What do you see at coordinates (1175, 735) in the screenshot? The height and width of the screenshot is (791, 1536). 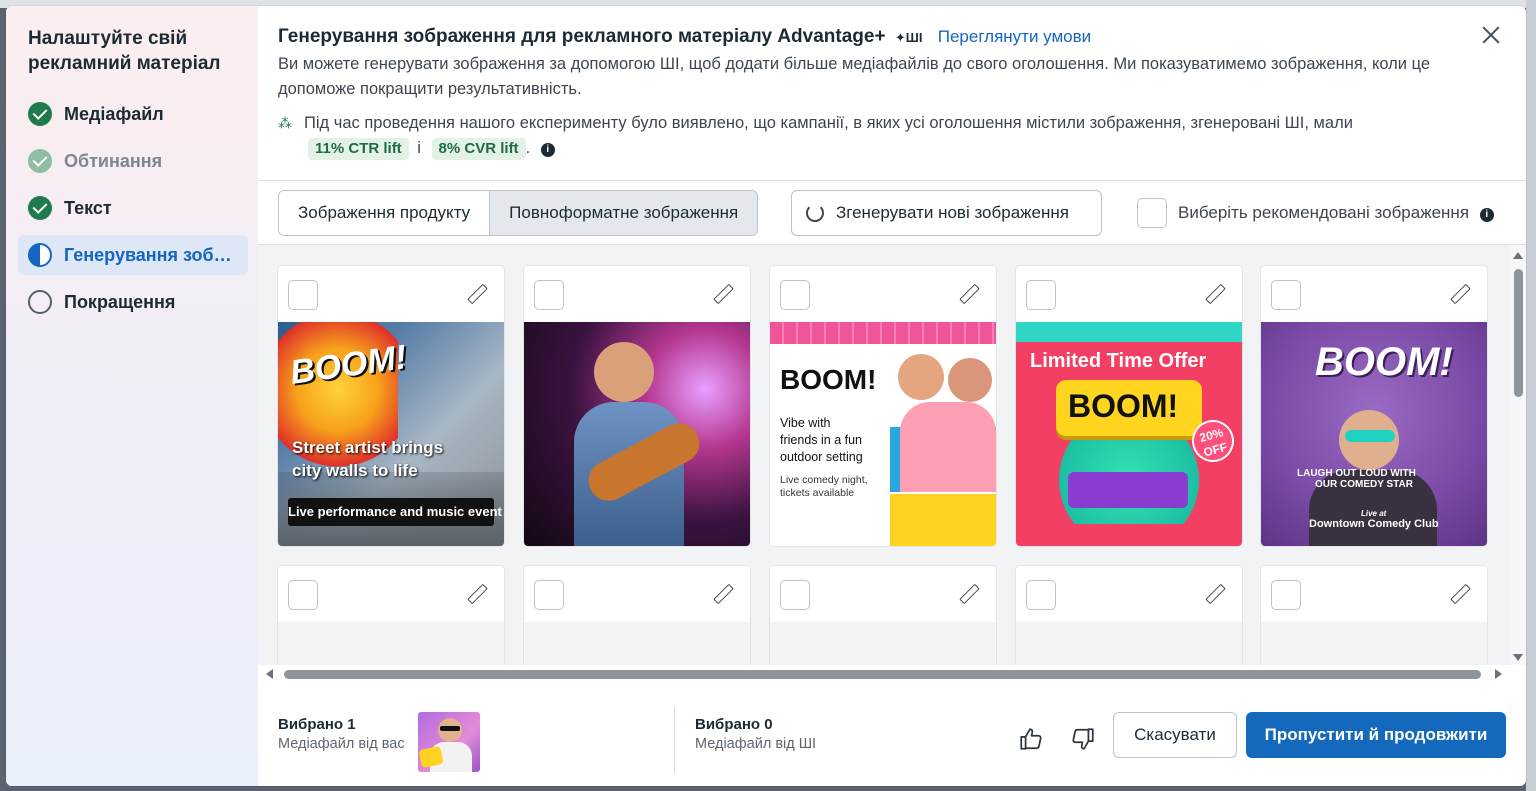 I see `cancel-button: Скасувати` at bounding box center [1175, 735].